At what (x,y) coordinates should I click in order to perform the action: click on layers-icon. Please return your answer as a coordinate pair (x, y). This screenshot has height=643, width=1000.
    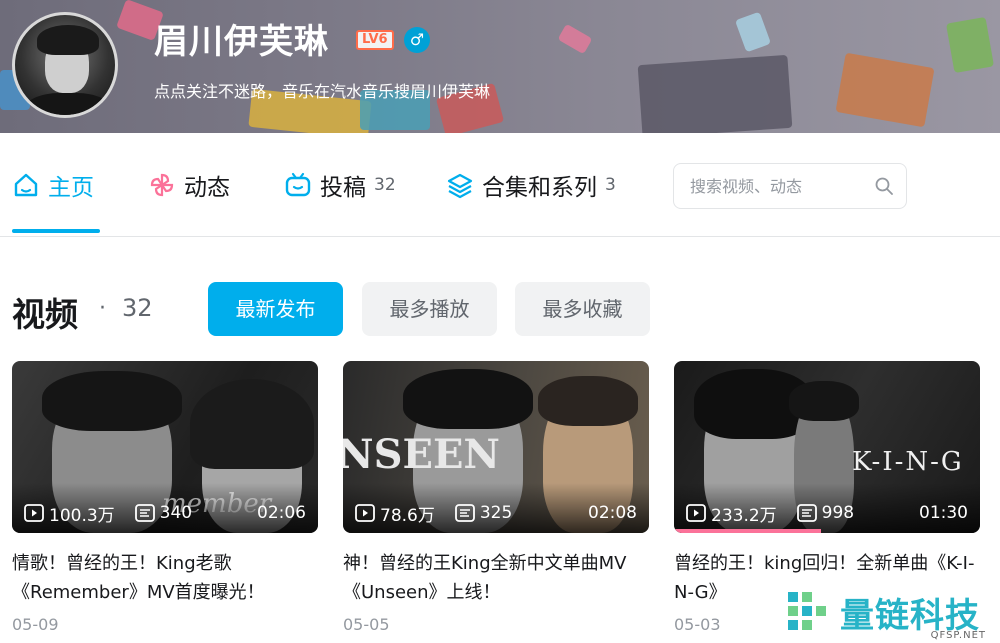
    Looking at the image, I should click on (460, 185).